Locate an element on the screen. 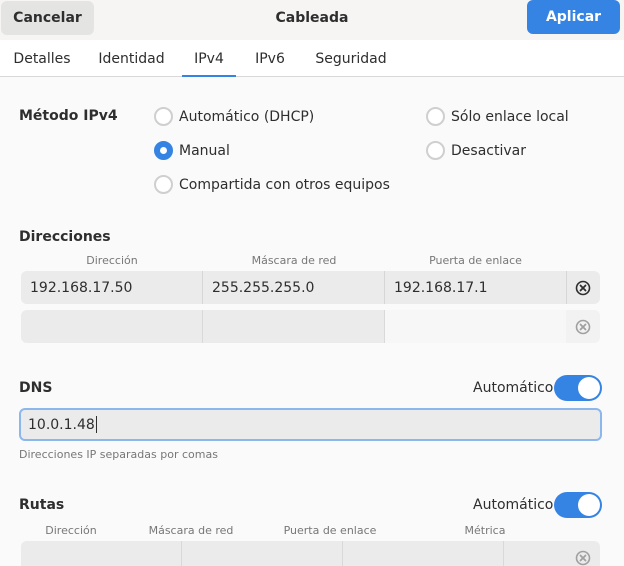  radio-indicator-checked is located at coordinates (163, 150).